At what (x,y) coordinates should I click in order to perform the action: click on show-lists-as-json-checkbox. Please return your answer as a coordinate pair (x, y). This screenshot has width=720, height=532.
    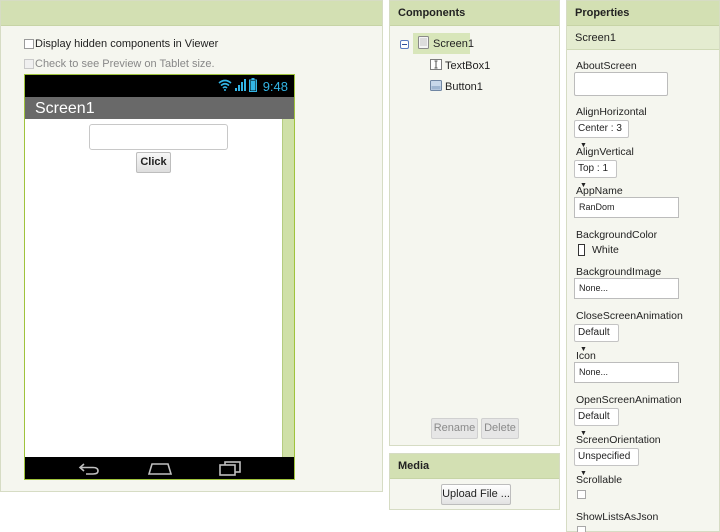
    Looking at the image, I should click on (581, 529).